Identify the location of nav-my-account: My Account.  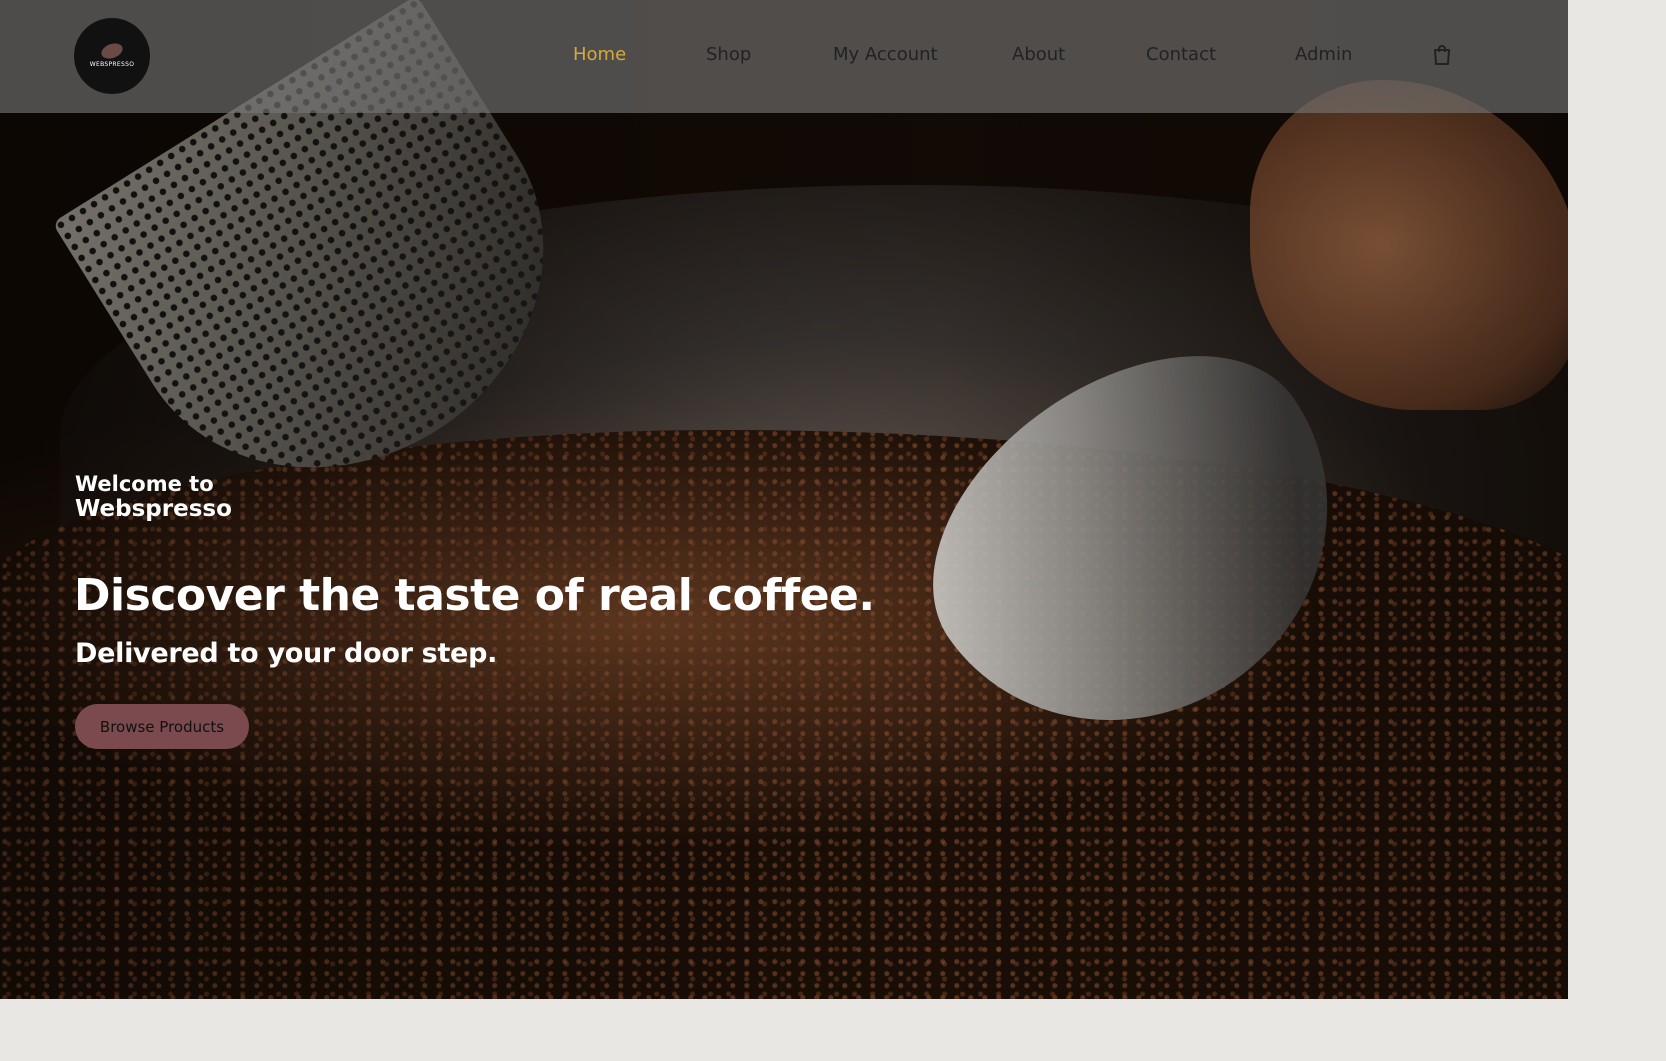
(885, 54).